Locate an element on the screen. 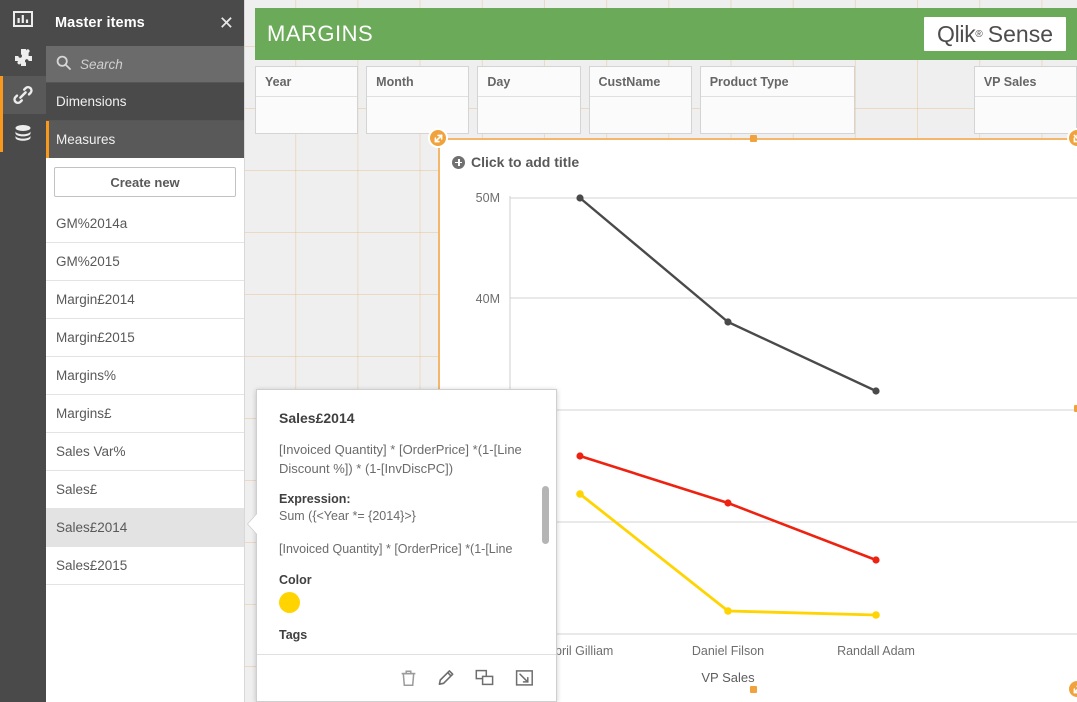 This screenshot has height=702, width=1077. x-axis-title: VP Sales is located at coordinates (728, 677).